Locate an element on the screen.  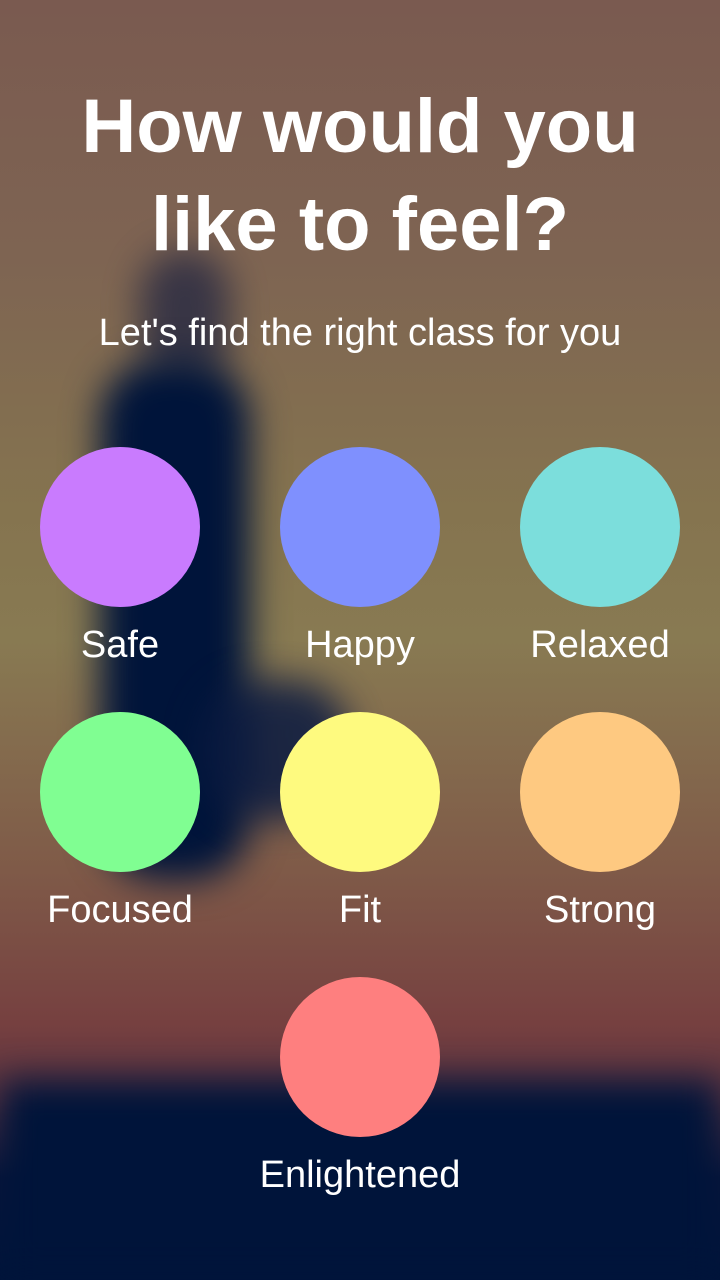
feeling-label: Relaxed is located at coordinates (600, 645).